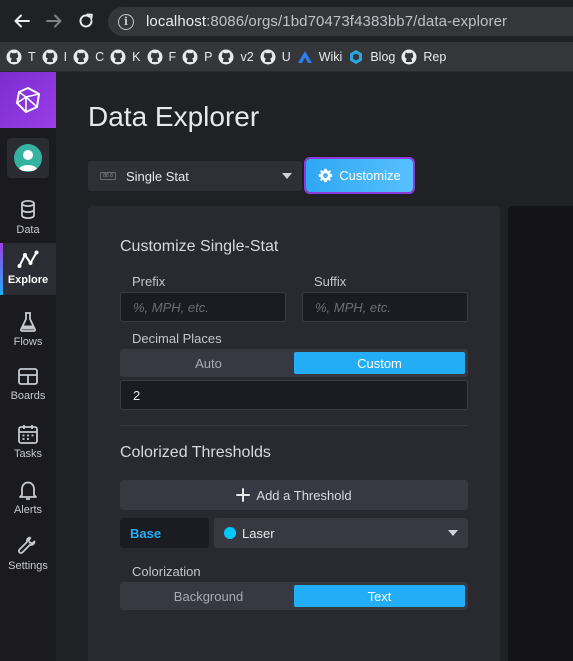  What do you see at coordinates (166, 571) in the screenshot?
I see `colorization-label: Colorization` at bounding box center [166, 571].